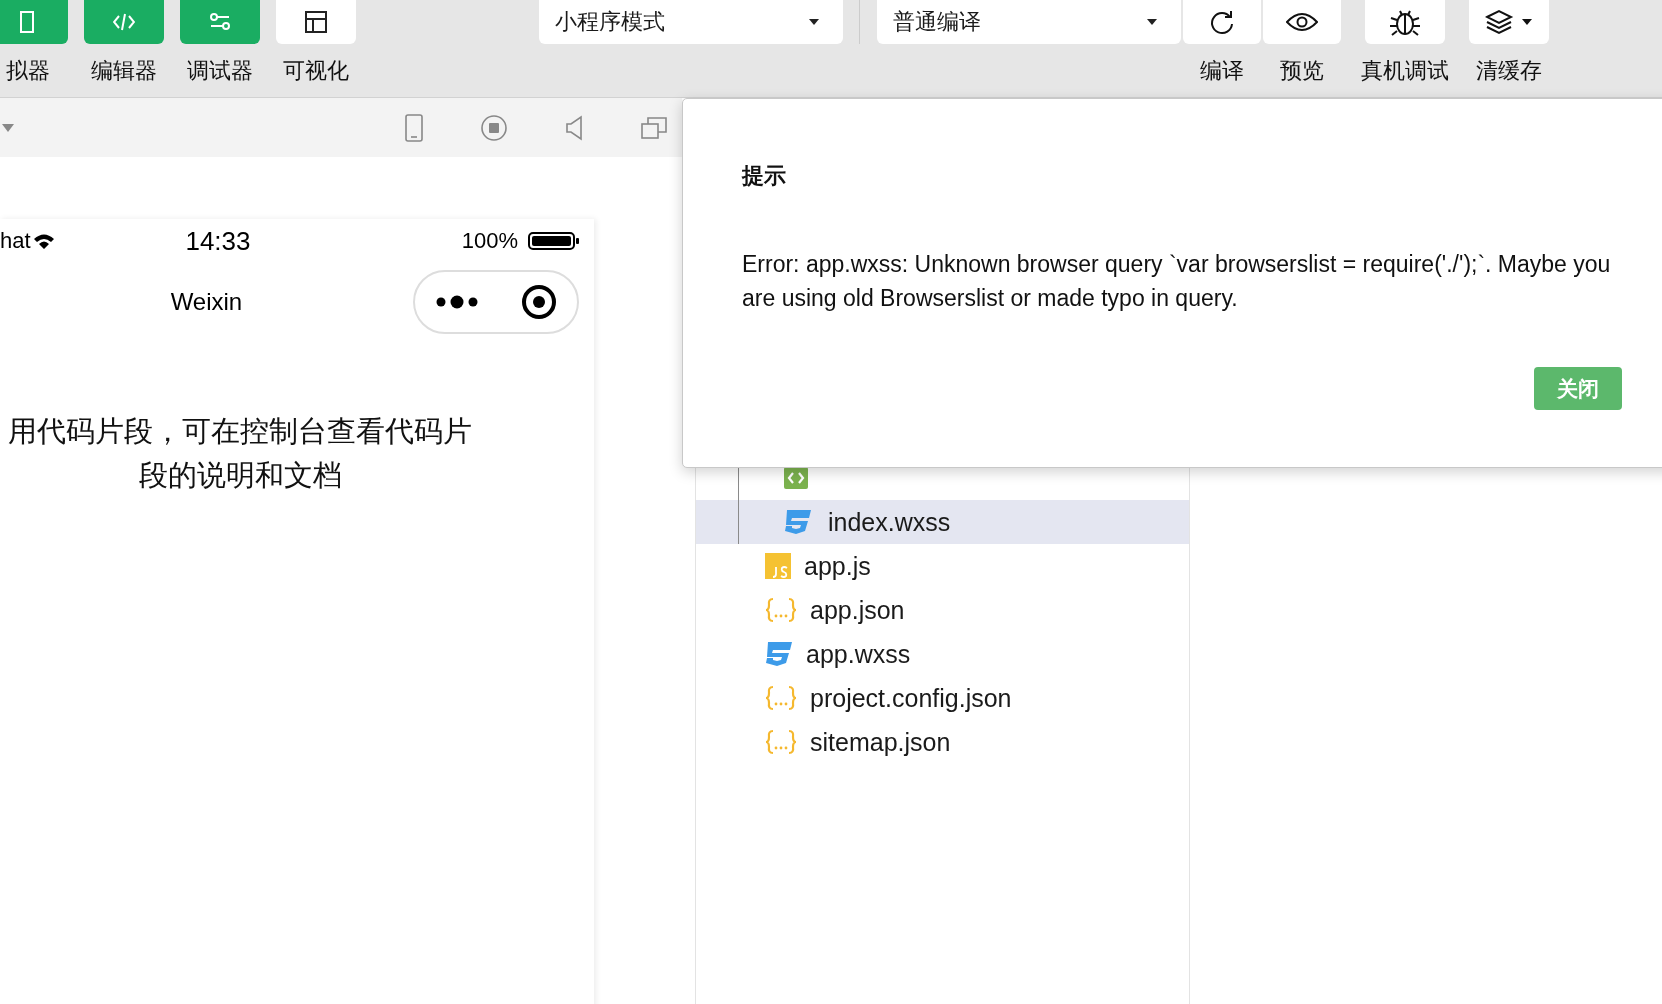 This screenshot has height=1004, width=1662. I want to click on toolbar-label: 清缓存, so click(1509, 71).